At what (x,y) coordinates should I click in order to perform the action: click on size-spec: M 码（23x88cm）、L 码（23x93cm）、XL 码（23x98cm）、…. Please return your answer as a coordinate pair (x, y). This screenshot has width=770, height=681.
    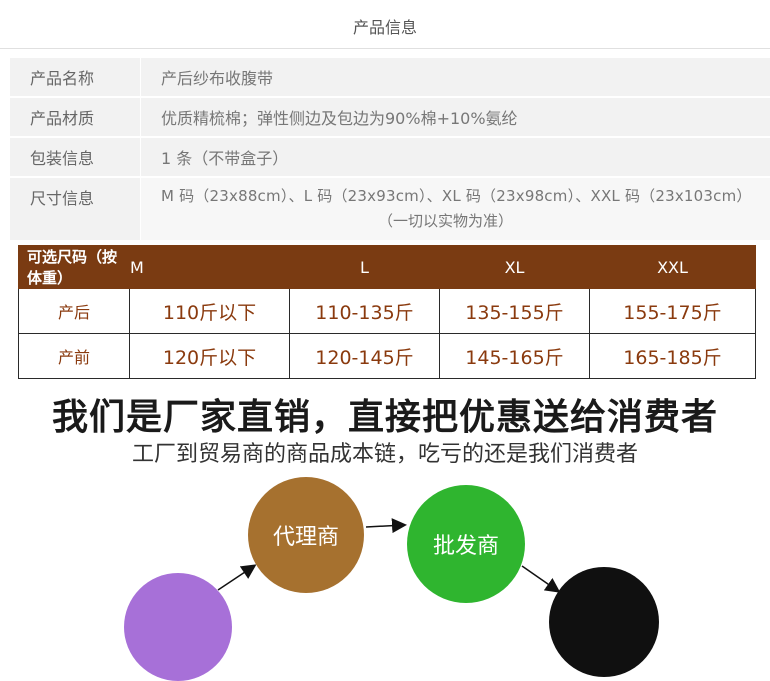
    Looking at the image, I should click on (456, 196).